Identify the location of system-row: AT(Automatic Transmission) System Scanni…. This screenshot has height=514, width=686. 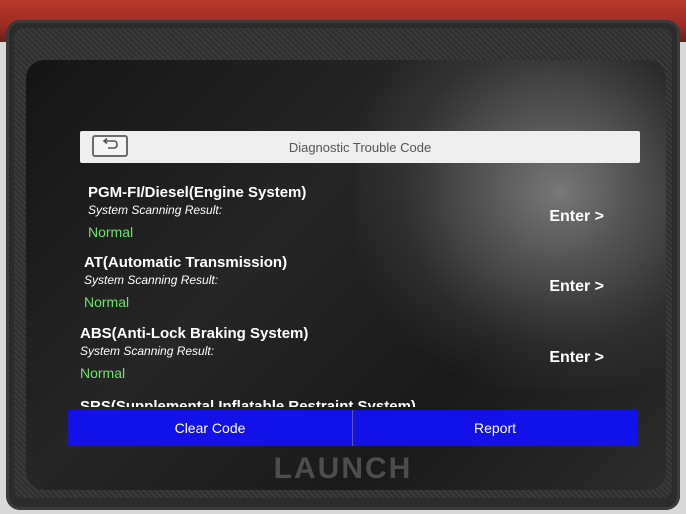
(352, 288).